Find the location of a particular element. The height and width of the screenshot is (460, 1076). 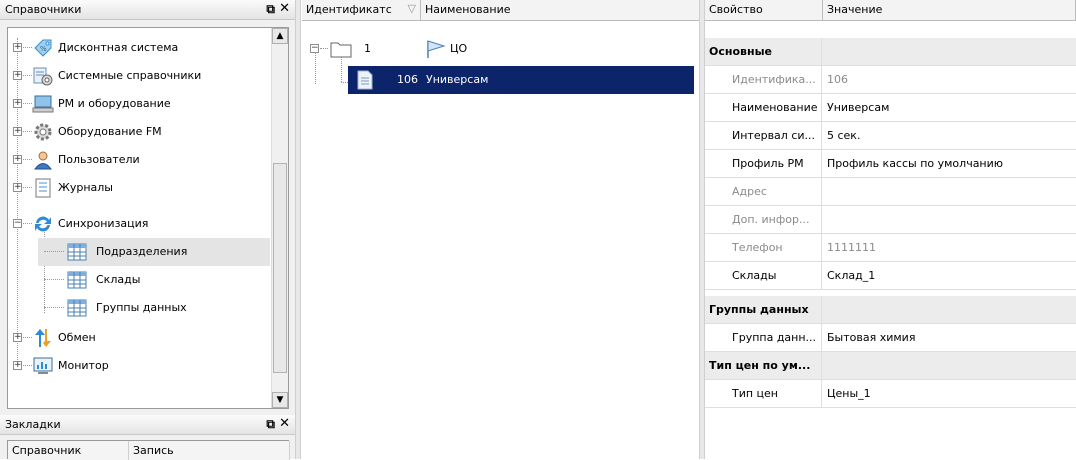

tree-item-system-catalogs: + Системные справочники is located at coordinates (139, 76).